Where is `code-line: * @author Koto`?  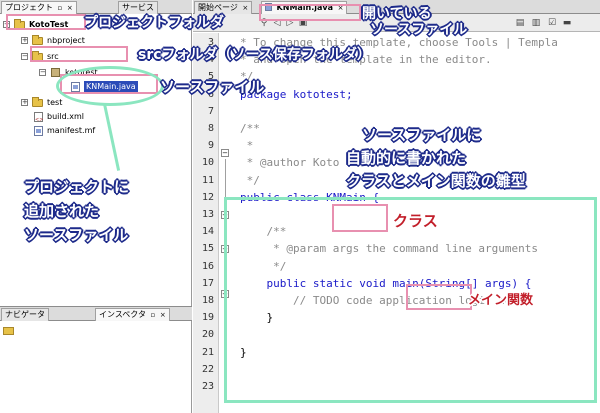 code-line: * @author Koto is located at coordinates (290, 163).